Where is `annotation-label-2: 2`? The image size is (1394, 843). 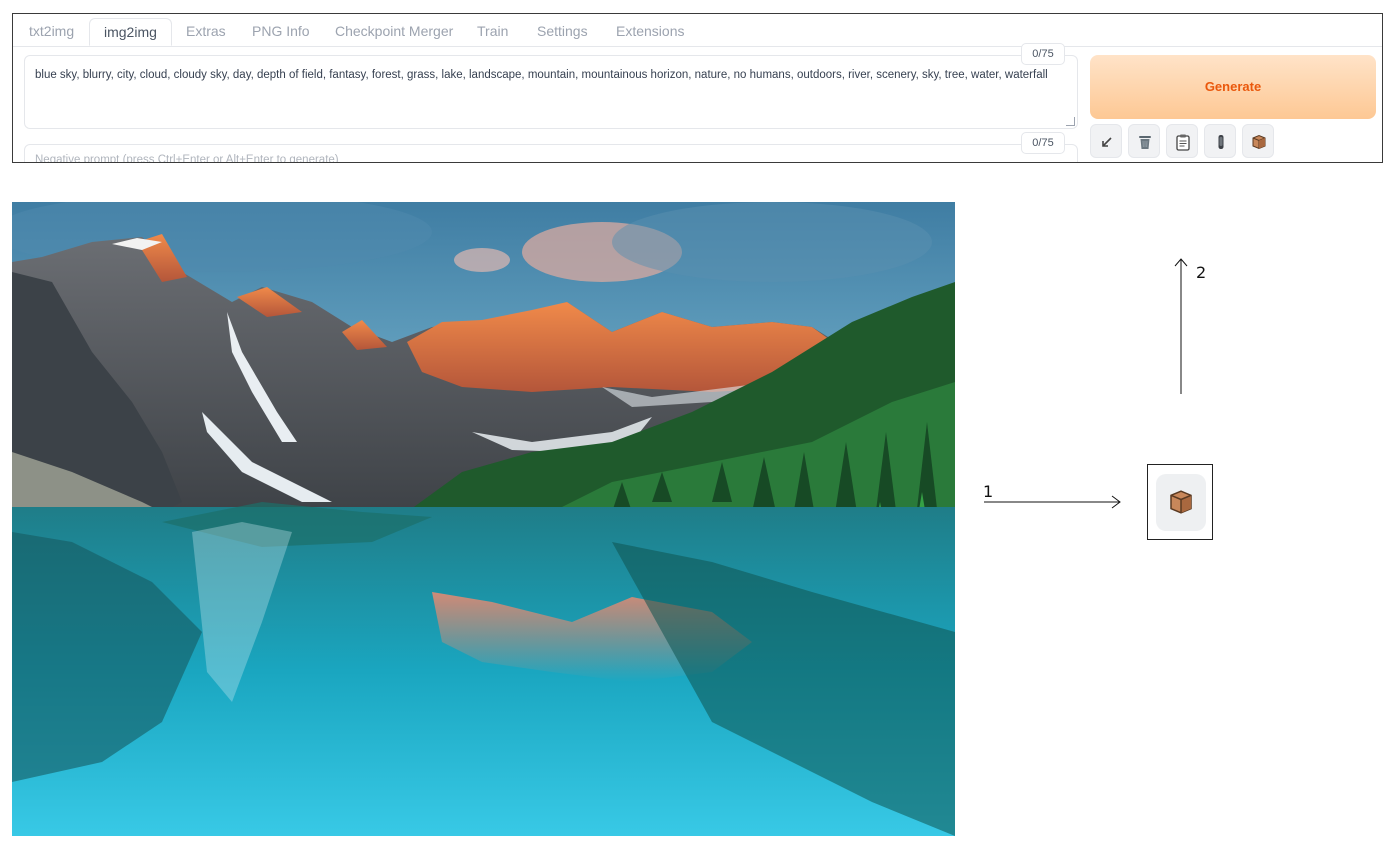 annotation-label-2: 2 is located at coordinates (1201, 272).